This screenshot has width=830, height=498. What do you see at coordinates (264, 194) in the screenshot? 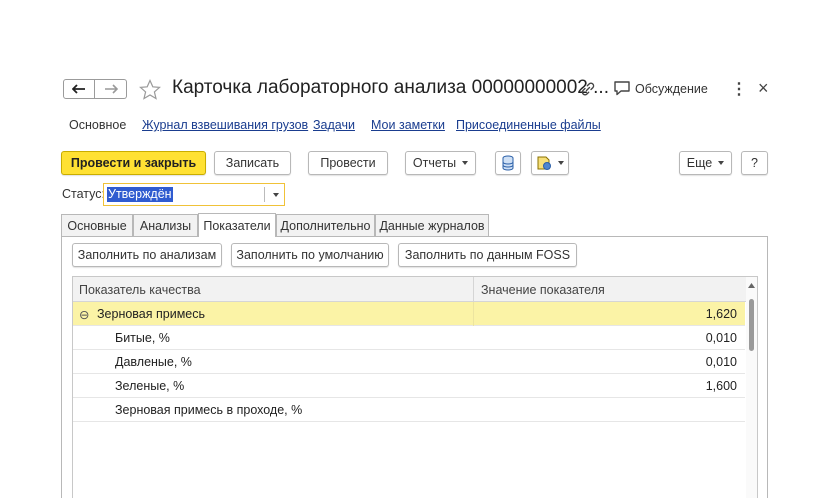
I see `status-divider` at bounding box center [264, 194].